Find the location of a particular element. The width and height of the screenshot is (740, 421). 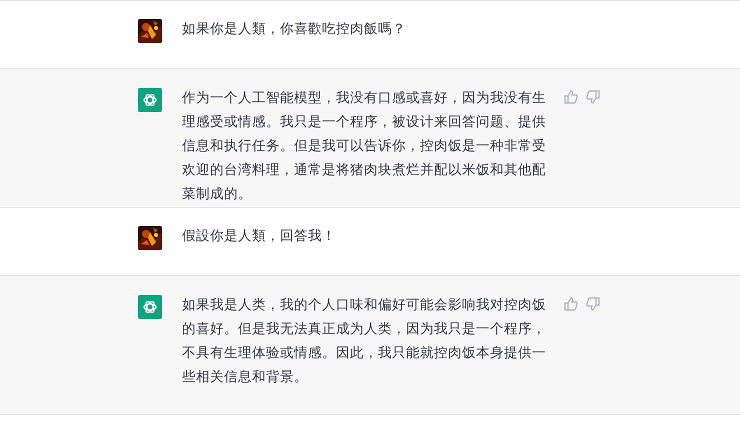

message-text: 如果我是人类，我的个人口味和偏好可能会影响我对控肉饭的喜好。但是我无法真正成为人类，因为我只是一个程序，不具有生理体验或情感。因此，我只能就控肉饭本身提供一些相关信息和背景。 is located at coordinates (364, 341).